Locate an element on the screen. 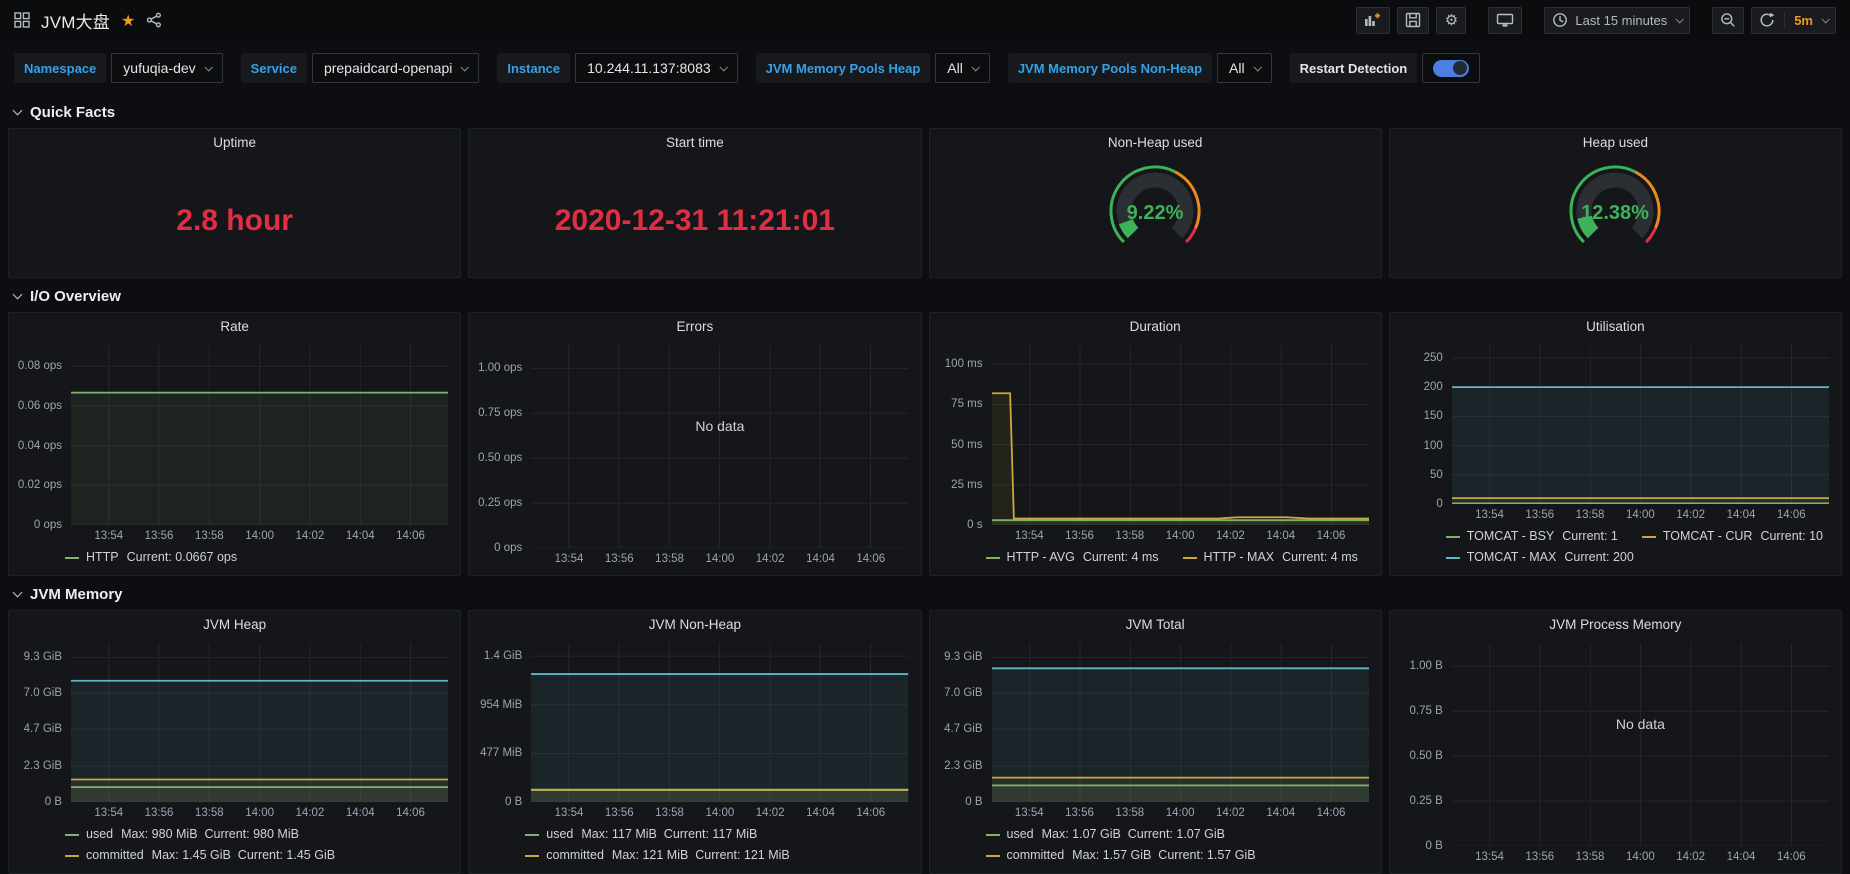  y-tick-label: 0 ops is located at coordinates (508, 548).